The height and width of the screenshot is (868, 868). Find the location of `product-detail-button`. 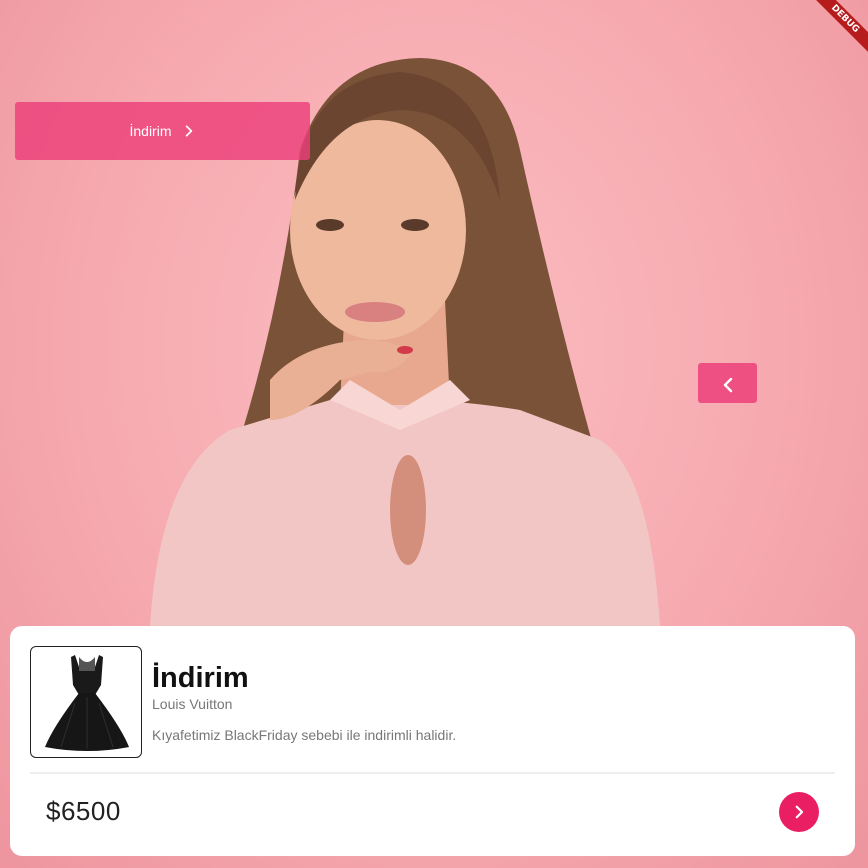

product-detail-button is located at coordinates (799, 812).